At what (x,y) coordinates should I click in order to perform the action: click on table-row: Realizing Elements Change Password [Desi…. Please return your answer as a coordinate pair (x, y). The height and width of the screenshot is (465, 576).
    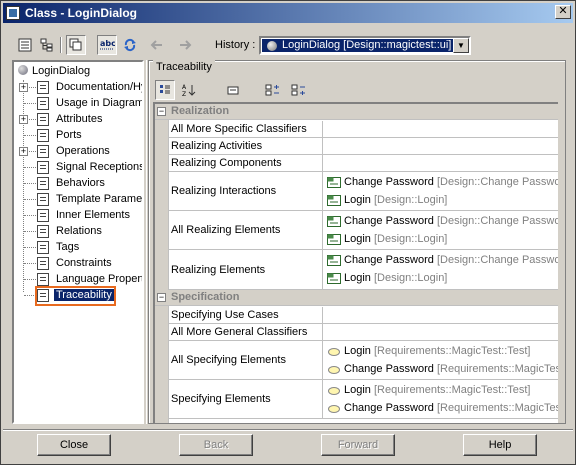
    Looking at the image, I should click on (363, 270).